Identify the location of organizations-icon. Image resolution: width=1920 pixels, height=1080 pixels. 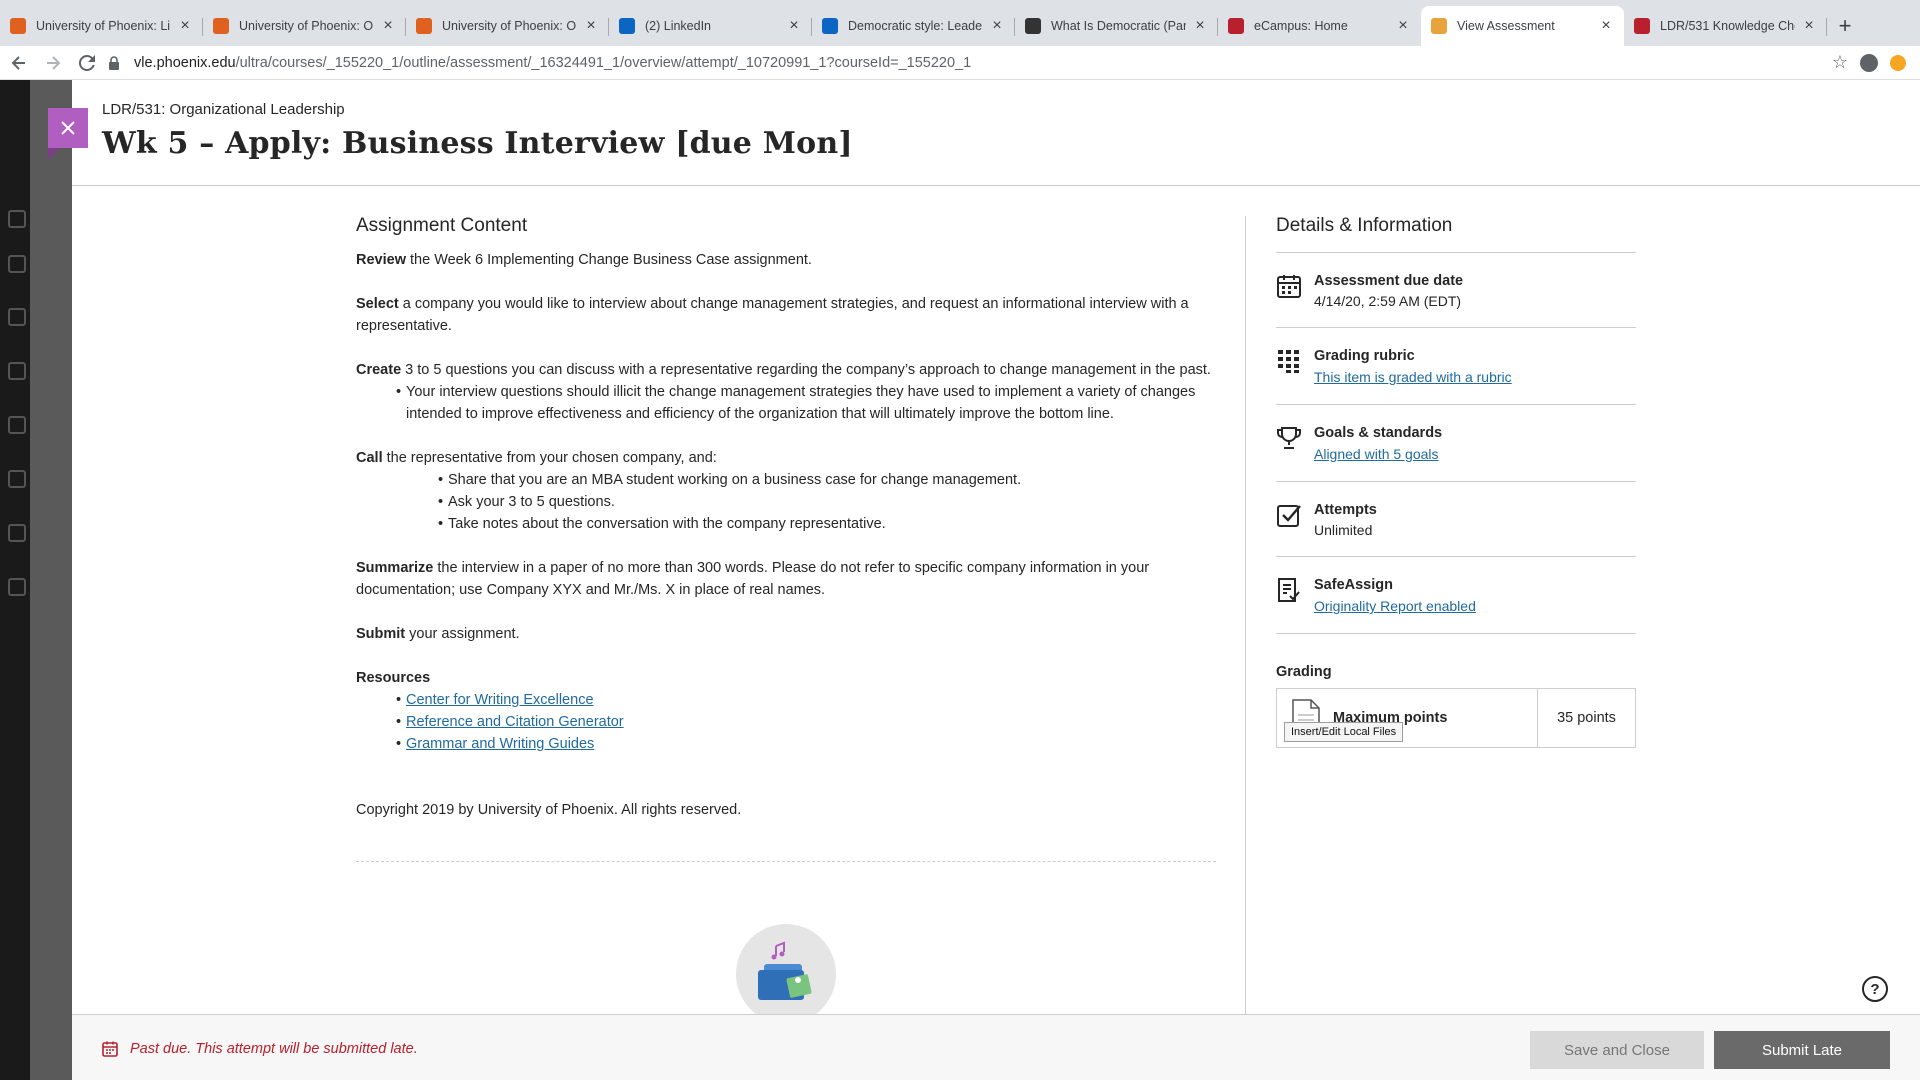
(17, 371).